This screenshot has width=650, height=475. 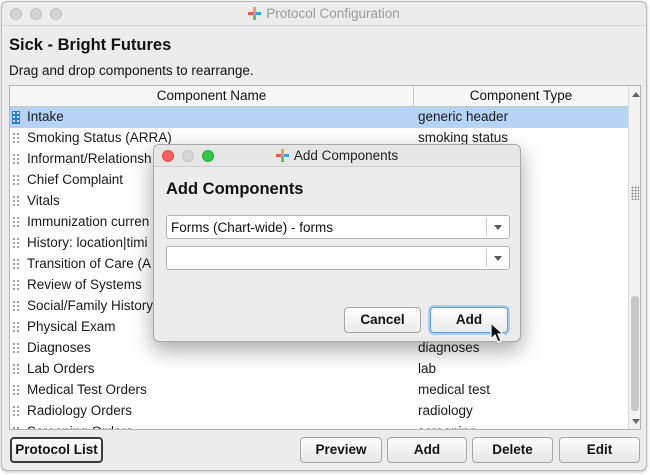 I want to click on component-name-cell: Medical Test Orders, so click(x=87, y=389).